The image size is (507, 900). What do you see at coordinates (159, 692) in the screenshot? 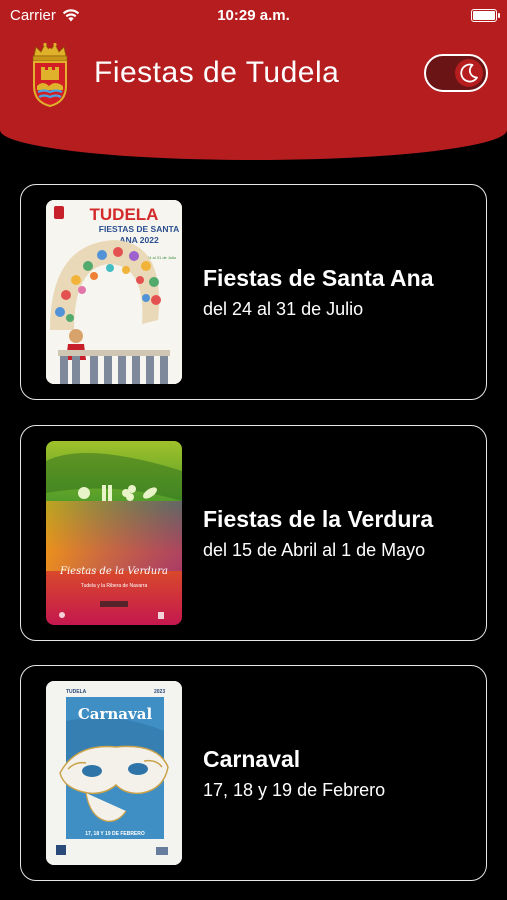
I see `poster-top-right: 2023` at bounding box center [159, 692].